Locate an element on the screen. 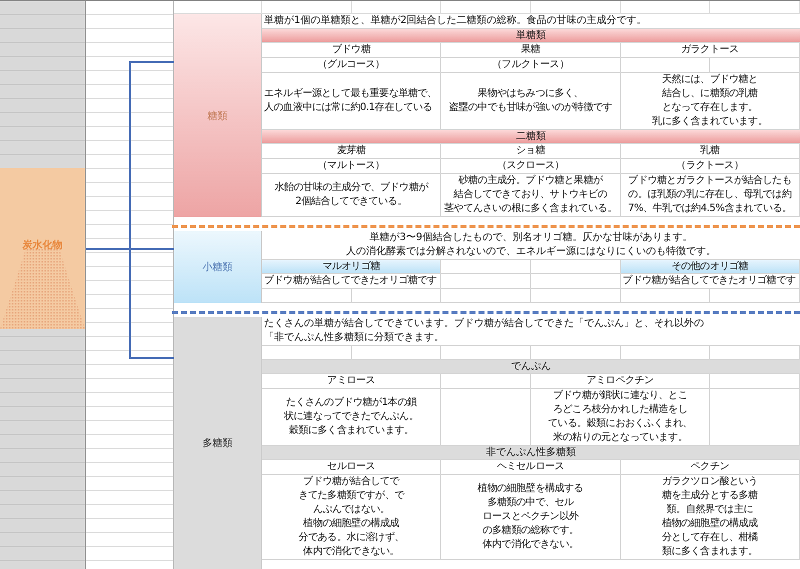 The image size is (800, 569). cell-text: の。ほ乳類の乳に存在し、母乳では約 is located at coordinates (710, 195).